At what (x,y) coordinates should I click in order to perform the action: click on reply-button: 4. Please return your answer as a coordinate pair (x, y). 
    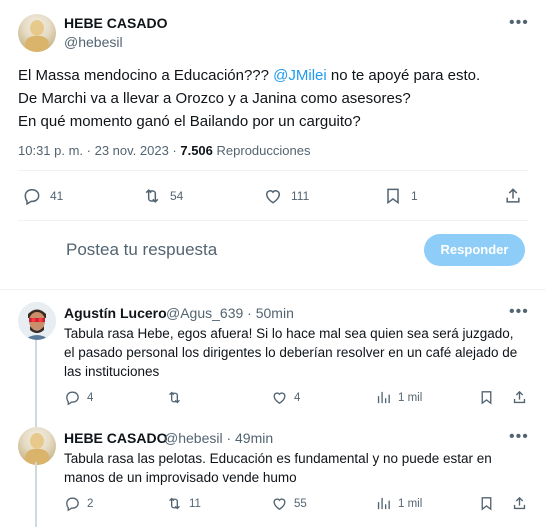
    Looking at the image, I should click on (78, 397).